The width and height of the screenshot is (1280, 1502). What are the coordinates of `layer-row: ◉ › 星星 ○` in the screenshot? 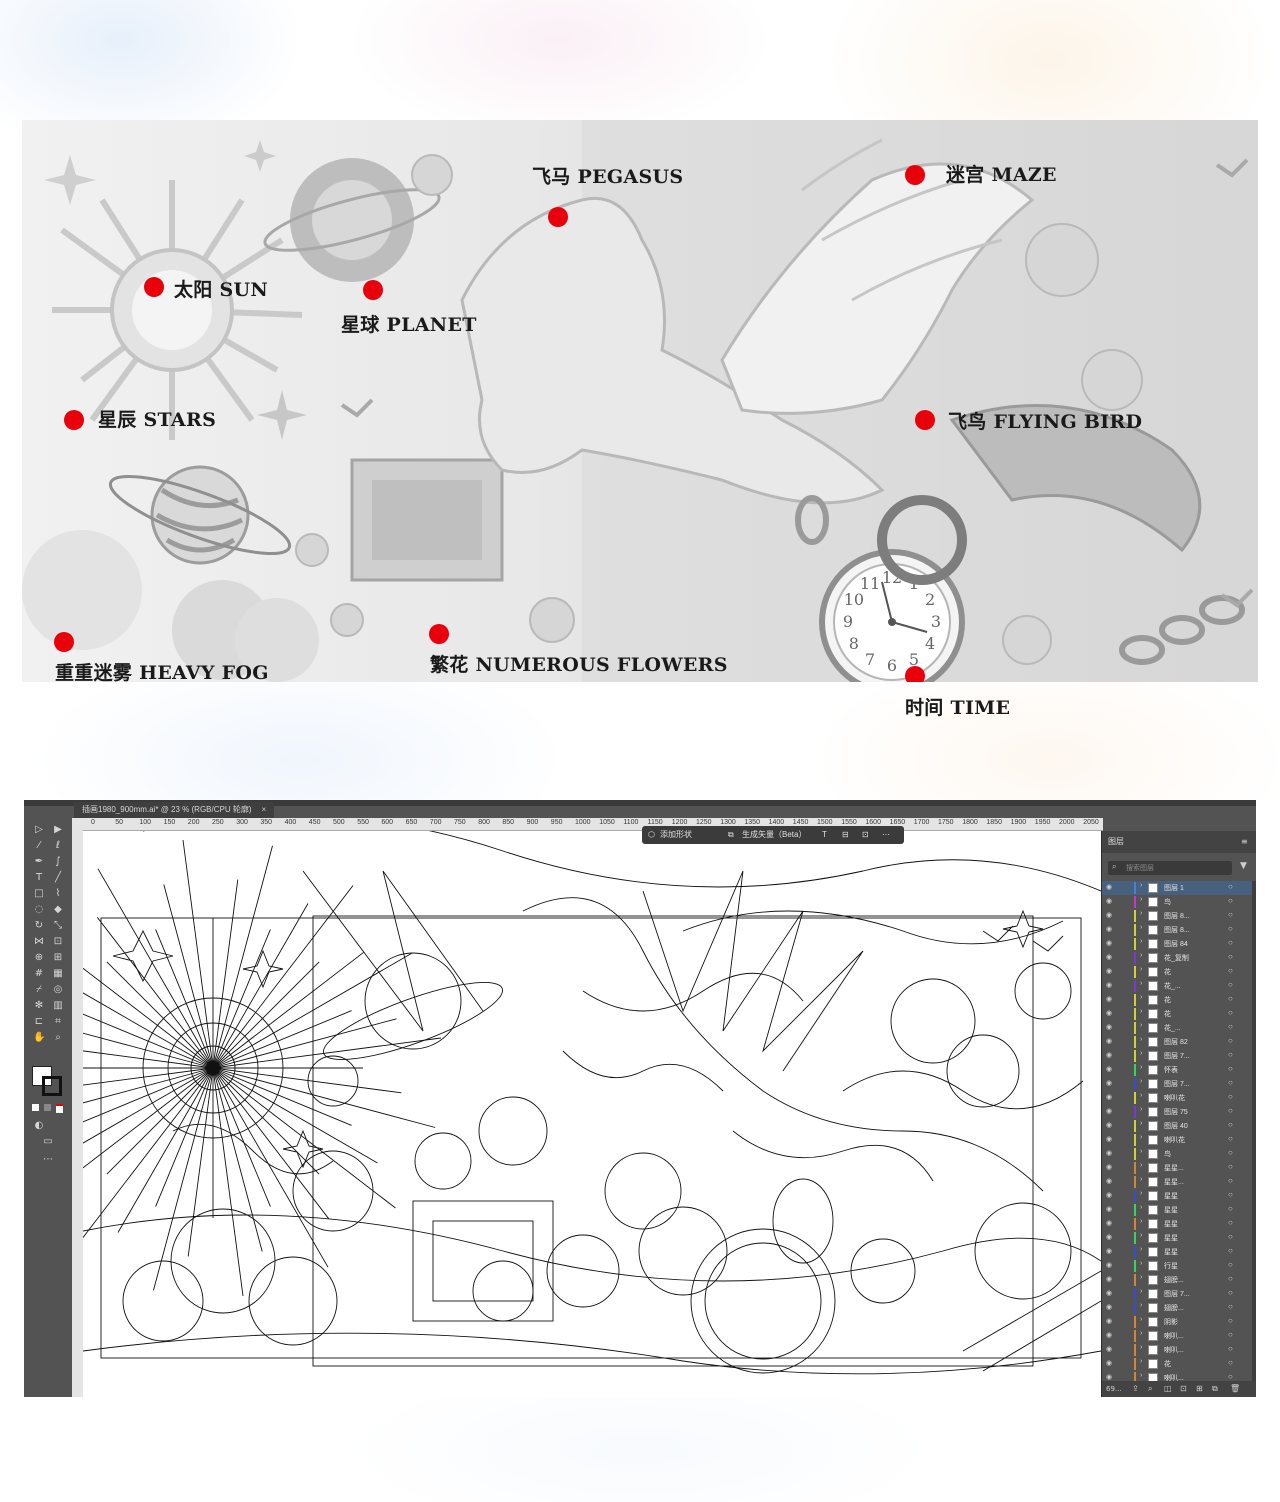 It's located at (1177, 1238).